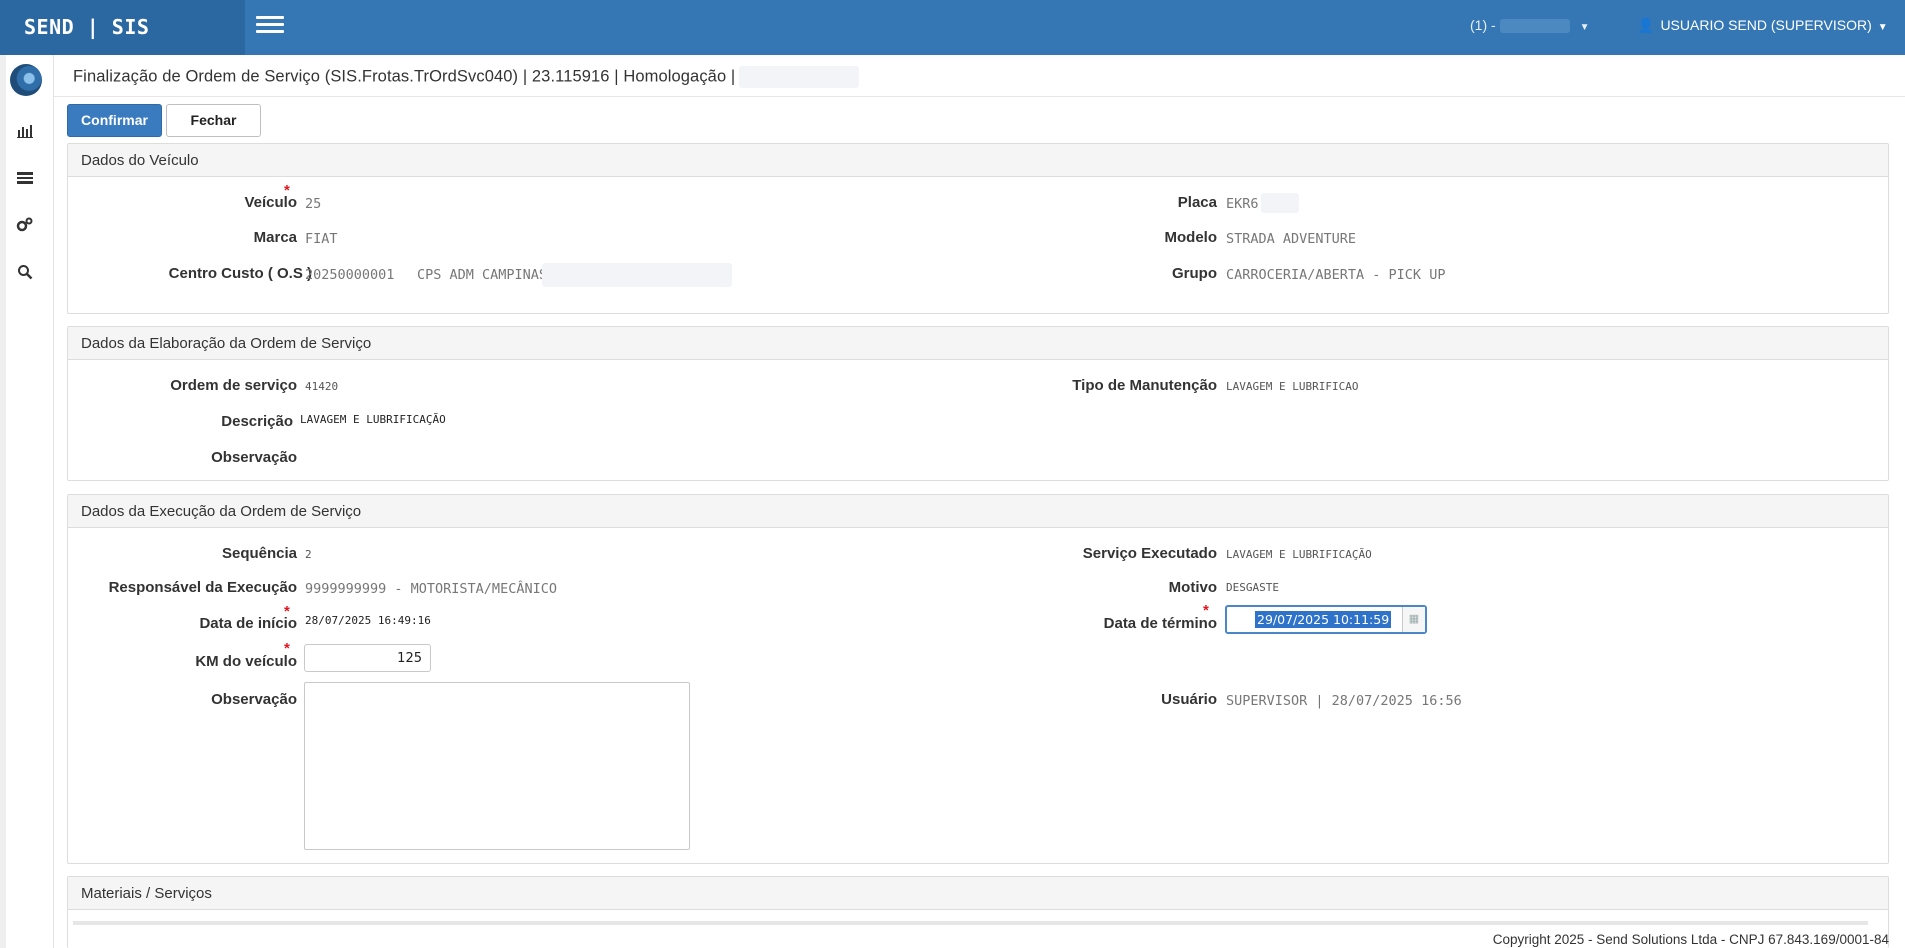 This screenshot has height=948, width=1905. What do you see at coordinates (322, 386) in the screenshot?
I see `order-value: 41420` at bounding box center [322, 386].